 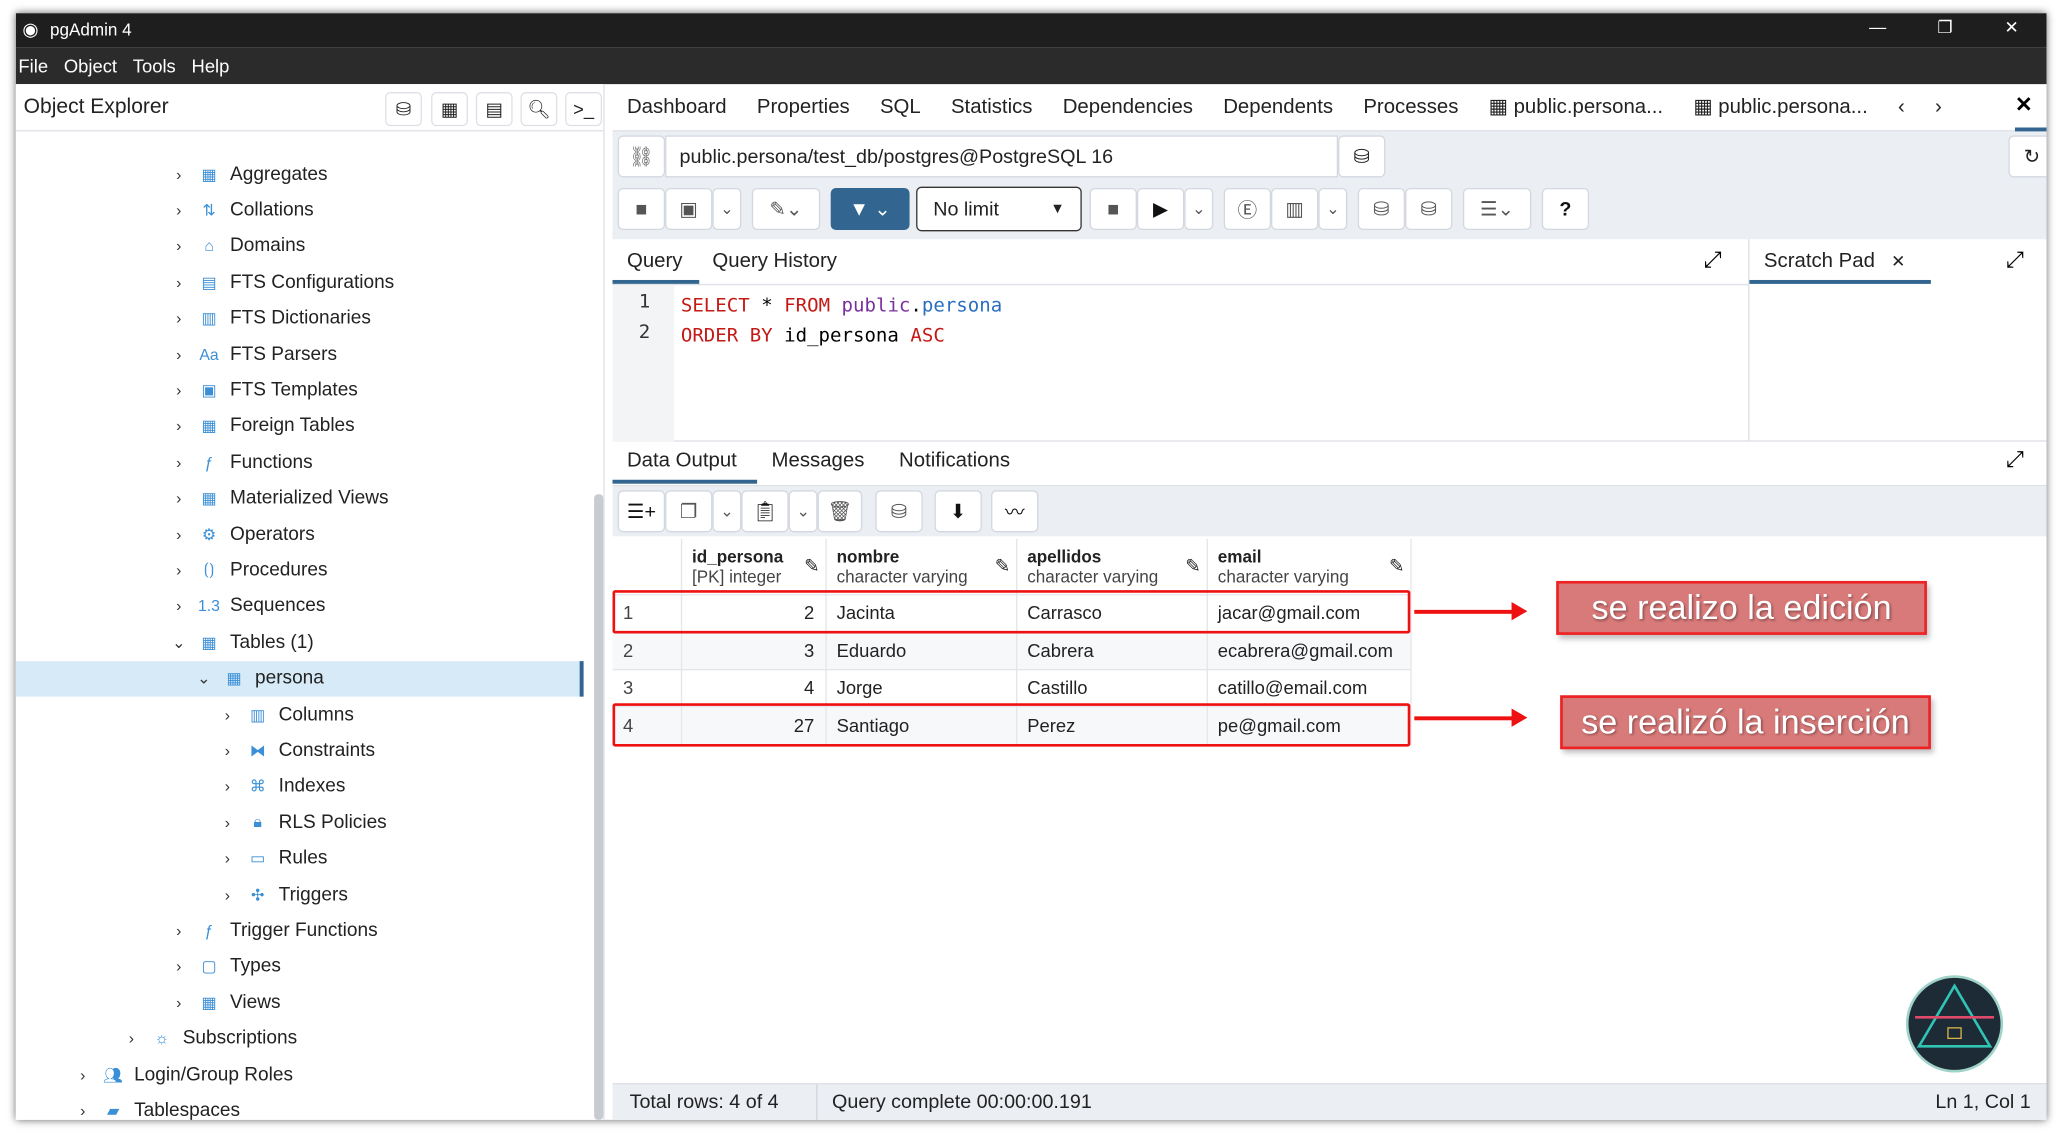 I want to click on close-icon: ✕, so click(x=1898, y=261).